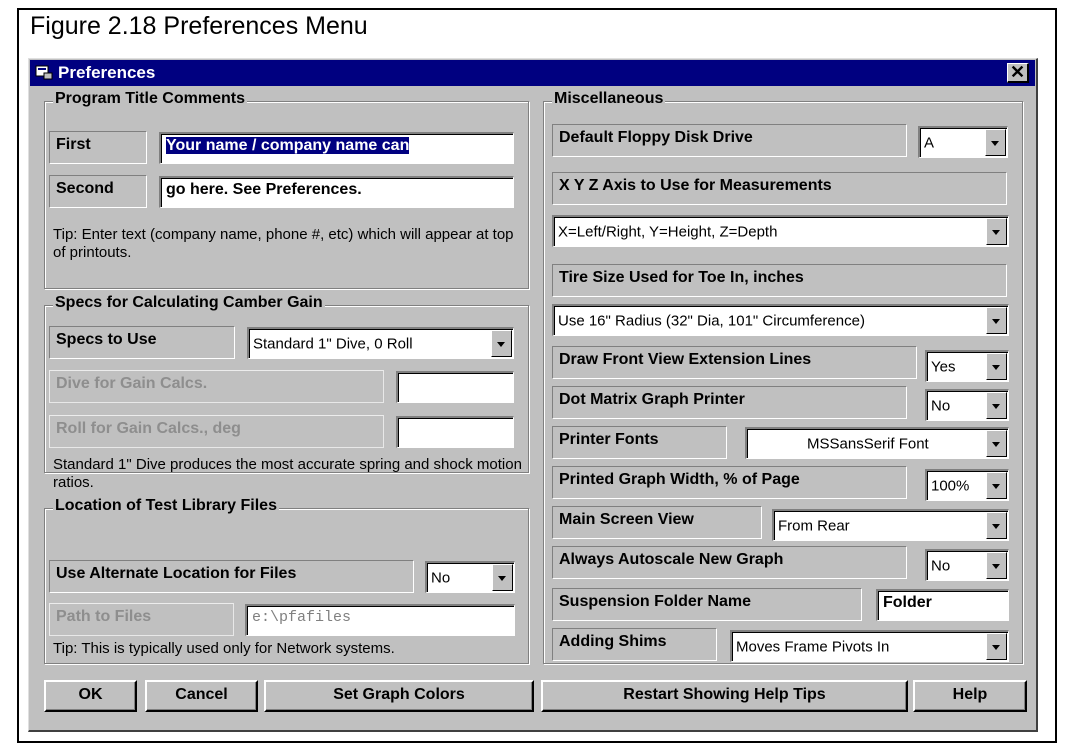 The height and width of the screenshot is (751, 1066). What do you see at coordinates (441, 577) in the screenshot?
I see `alternate-location-value: No` at bounding box center [441, 577].